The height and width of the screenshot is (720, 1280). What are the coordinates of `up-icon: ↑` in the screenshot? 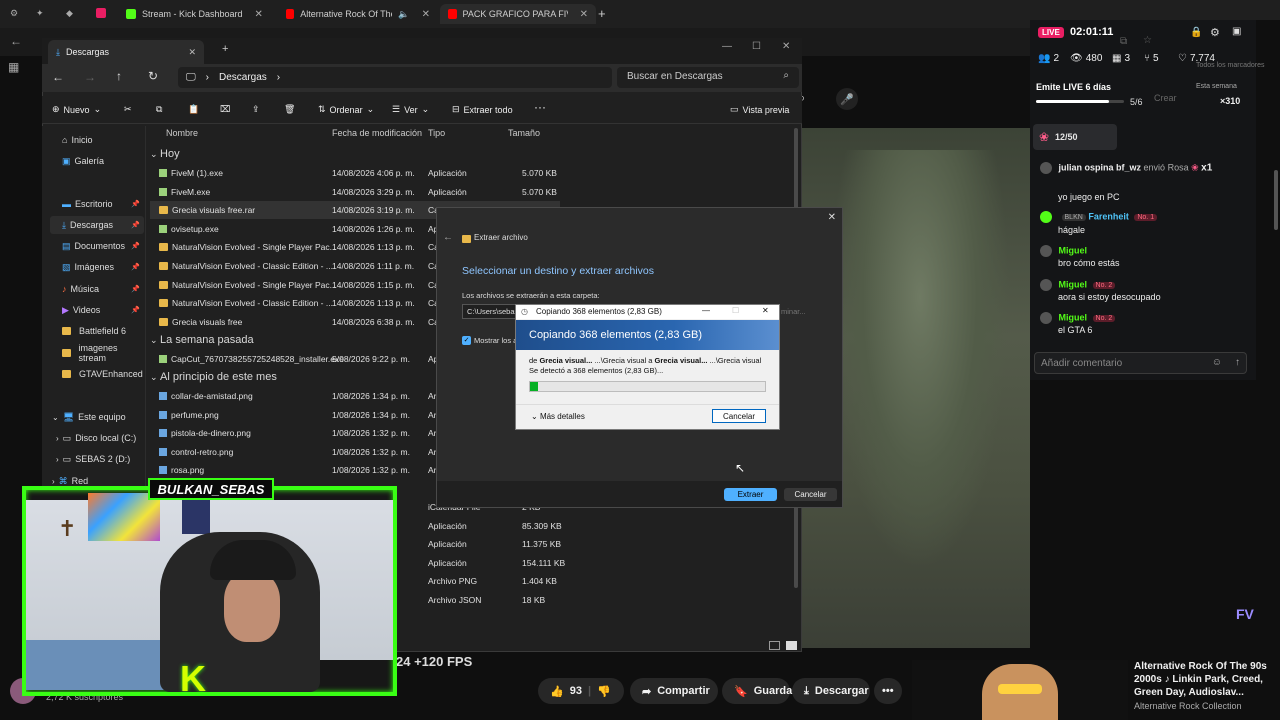 It's located at (119, 76).